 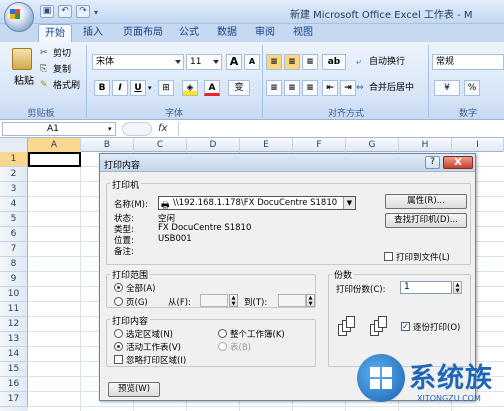 What do you see at coordinates (387, 62) in the screenshot?
I see `wrap-text-button: 自动换行` at bounding box center [387, 62].